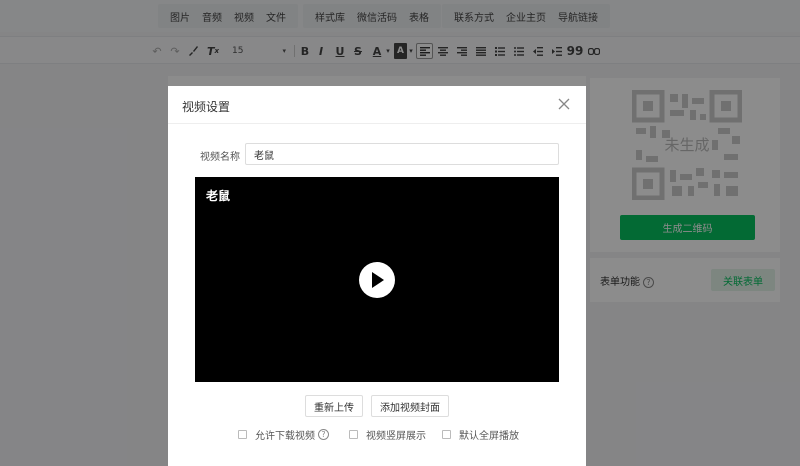  Describe the element at coordinates (323, 434) in the screenshot. I see `help-icon: ?` at that location.